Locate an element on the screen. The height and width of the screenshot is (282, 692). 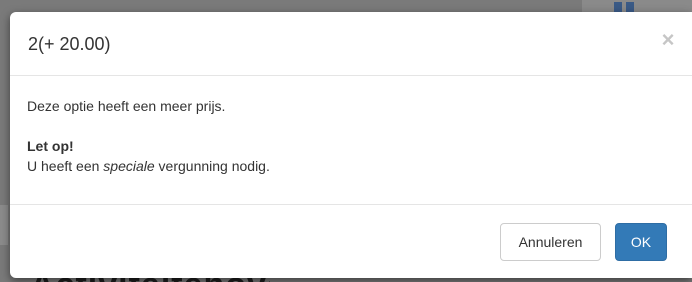
background-panel-edge is located at coordinates (4, 225).